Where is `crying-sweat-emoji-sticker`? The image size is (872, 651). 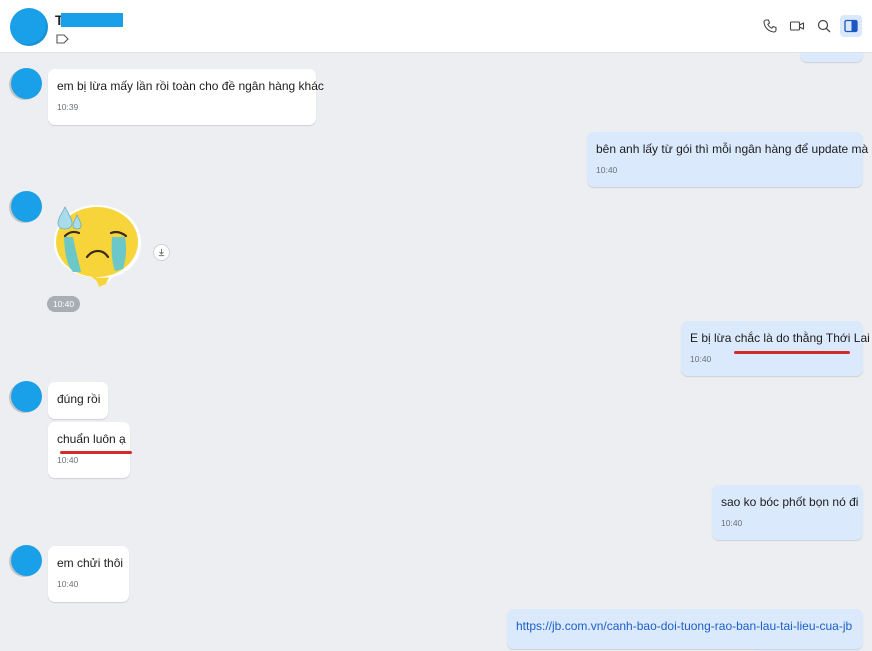 crying-sweat-emoji-sticker is located at coordinates (97, 245).